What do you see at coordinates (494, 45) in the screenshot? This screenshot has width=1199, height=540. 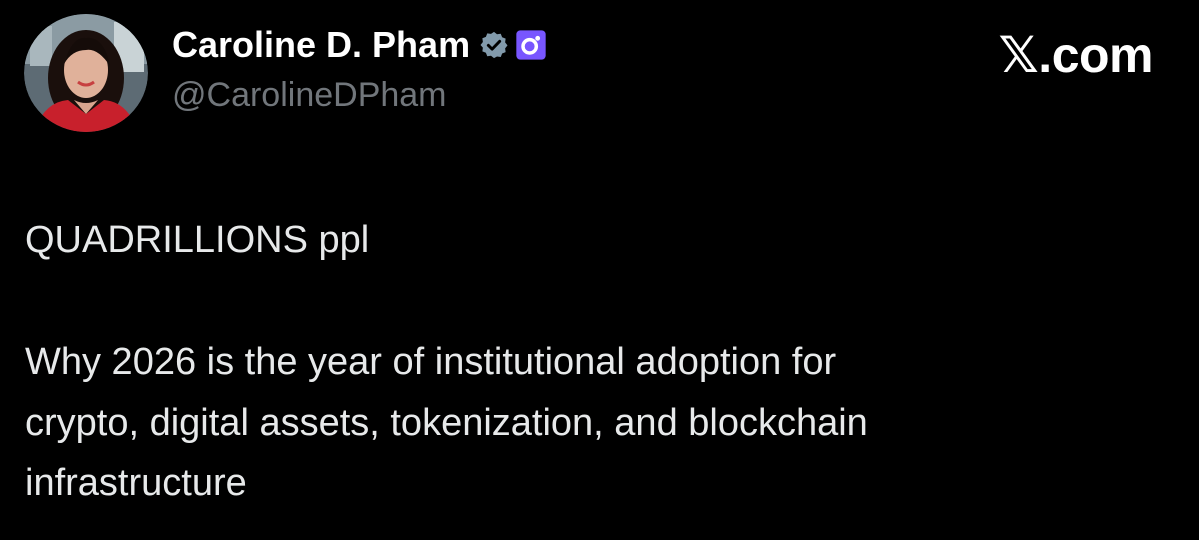 I see `verified-badge-icon` at bounding box center [494, 45].